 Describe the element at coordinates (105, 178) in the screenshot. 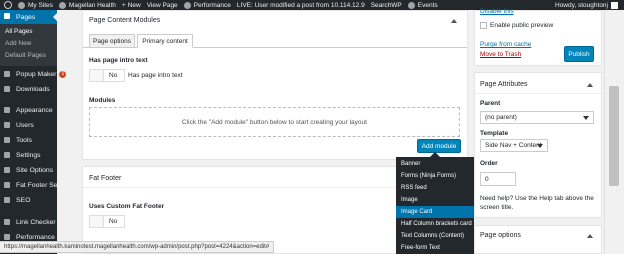

I see `fat-footer-title: Fat Footer` at that location.